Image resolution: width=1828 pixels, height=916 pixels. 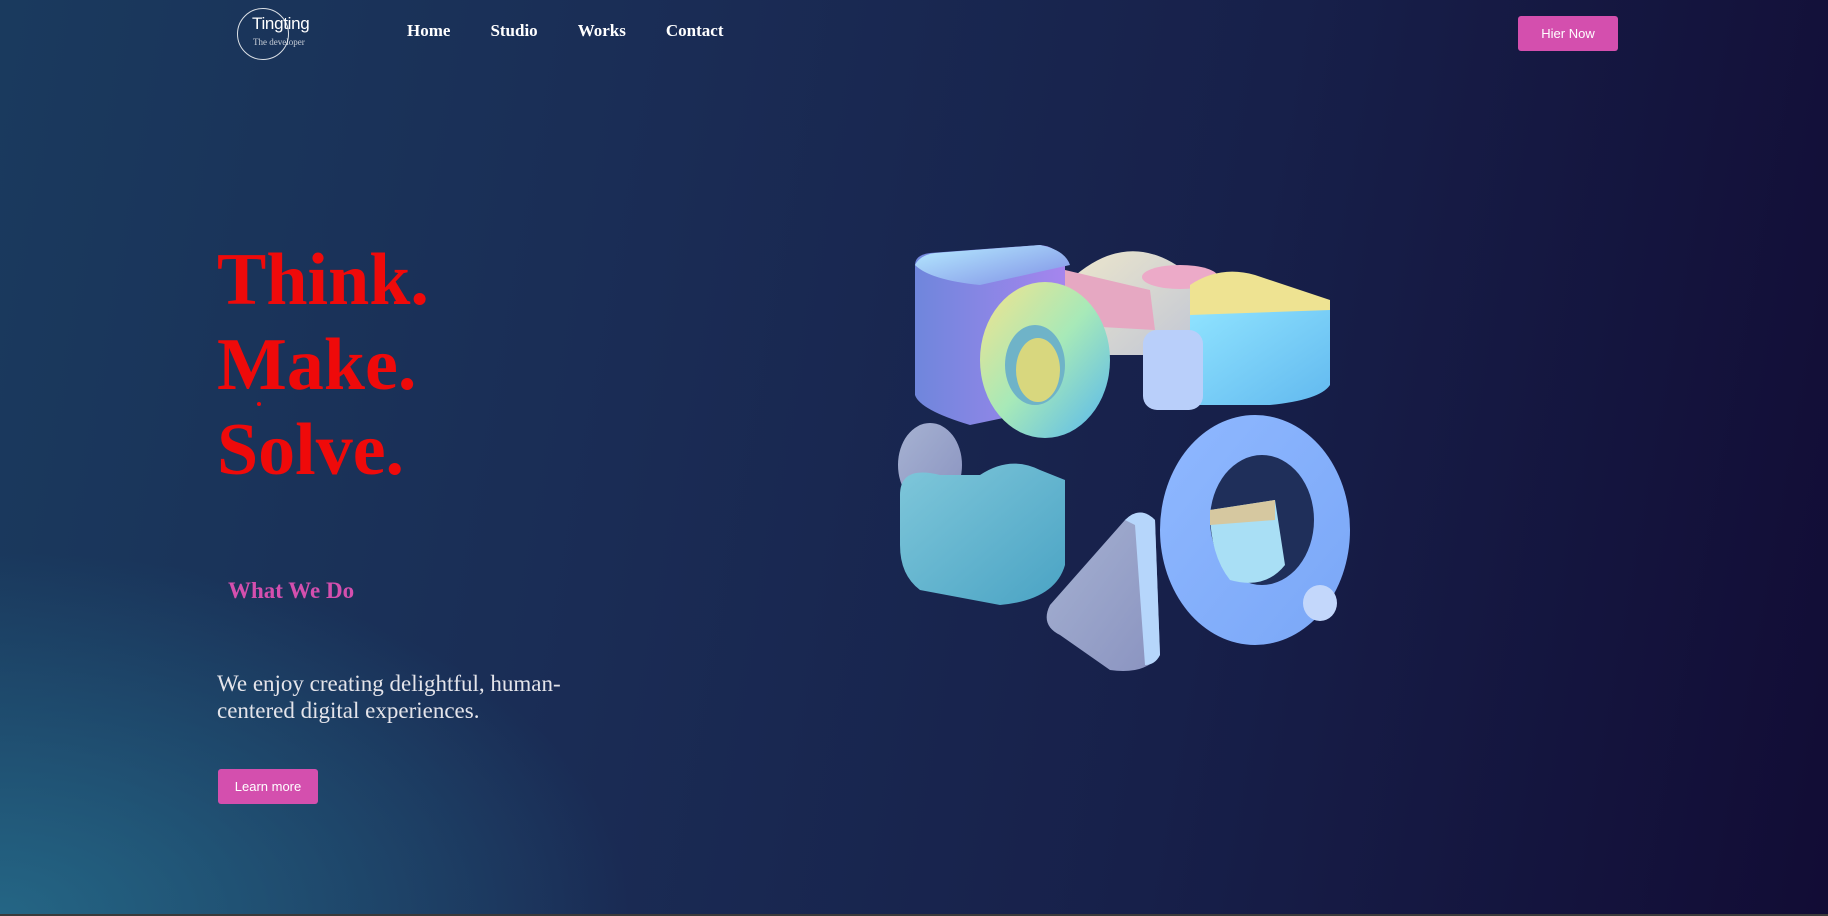 What do you see at coordinates (565, 31) in the screenshot?
I see `main-nav: Home Studio Works Contact` at bounding box center [565, 31].